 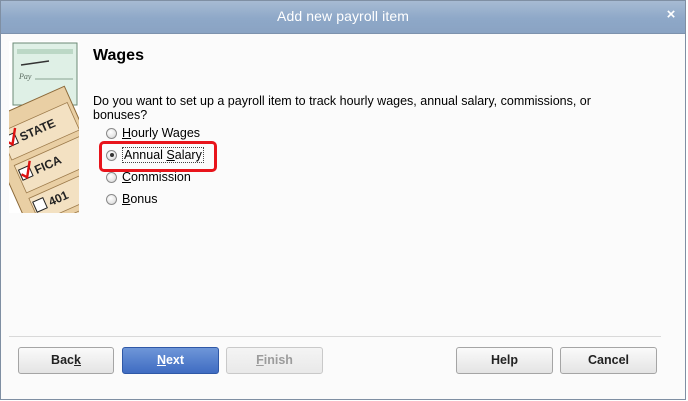 I want to click on radio-label: Commission, so click(x=156, y=177).